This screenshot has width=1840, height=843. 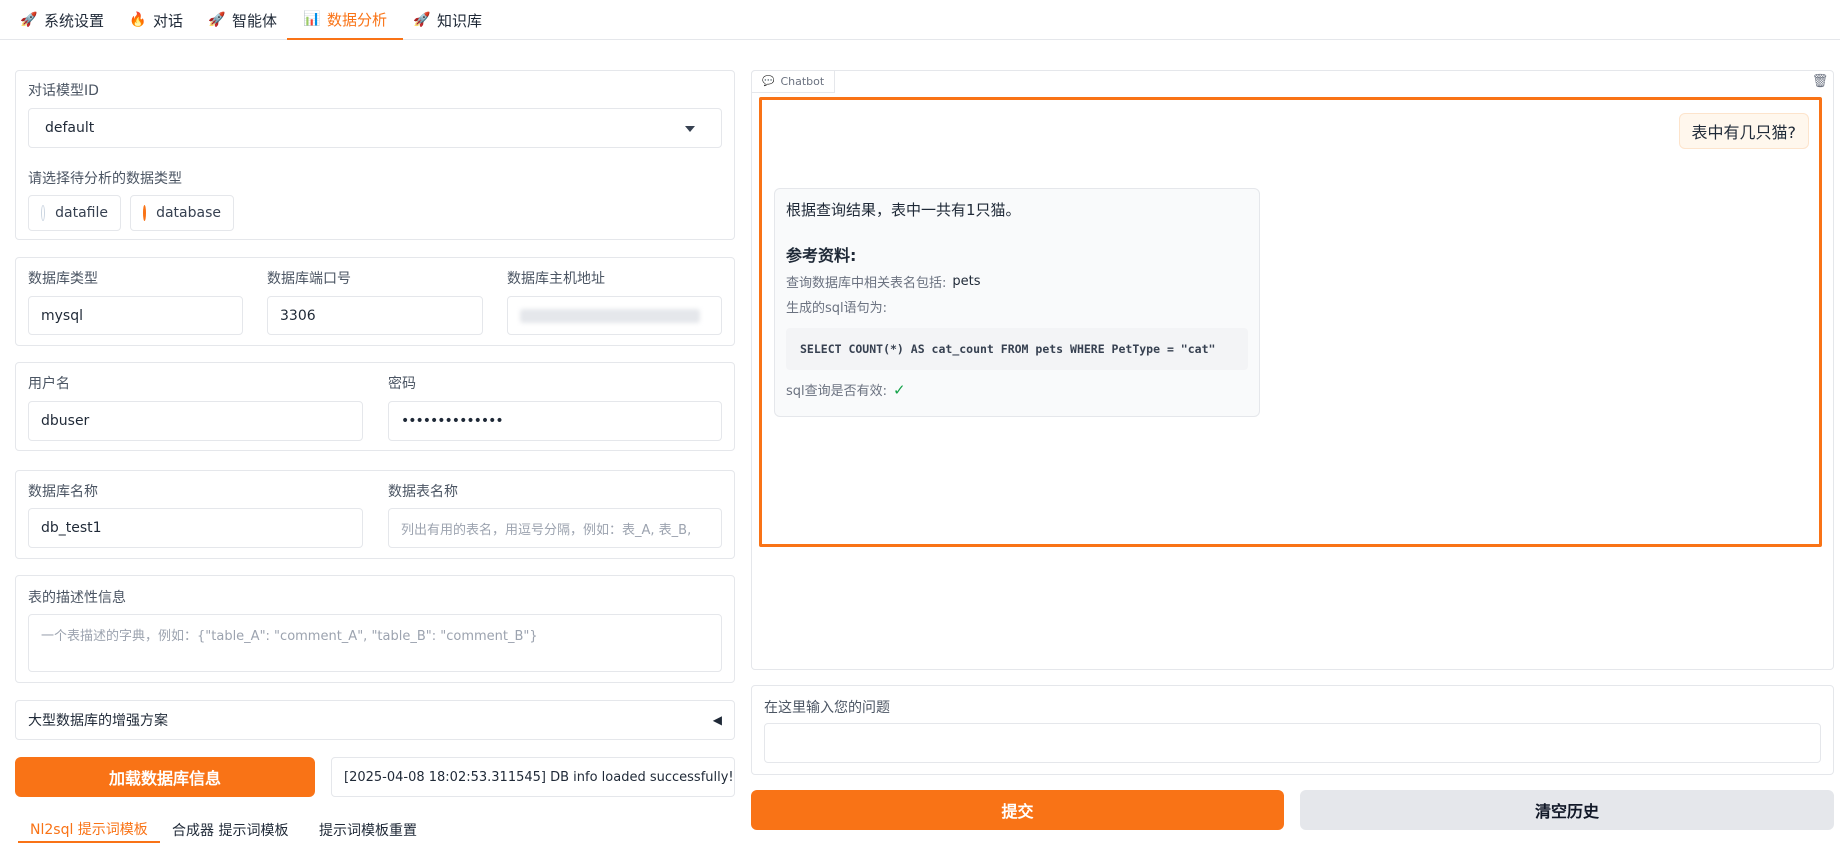 I want to click on enhance-label: 大型数据库的增强方案, so click(x=98, y=721).